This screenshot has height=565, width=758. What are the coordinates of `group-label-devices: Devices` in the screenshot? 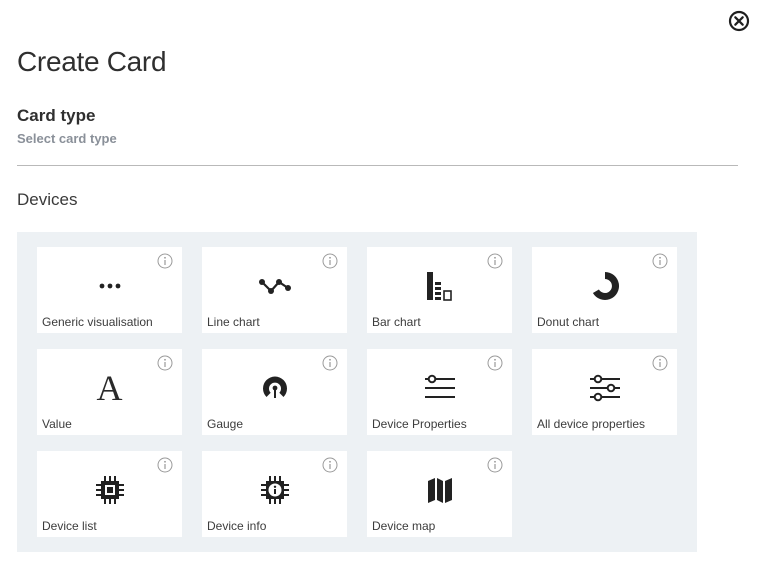 It's located at (47, 199).